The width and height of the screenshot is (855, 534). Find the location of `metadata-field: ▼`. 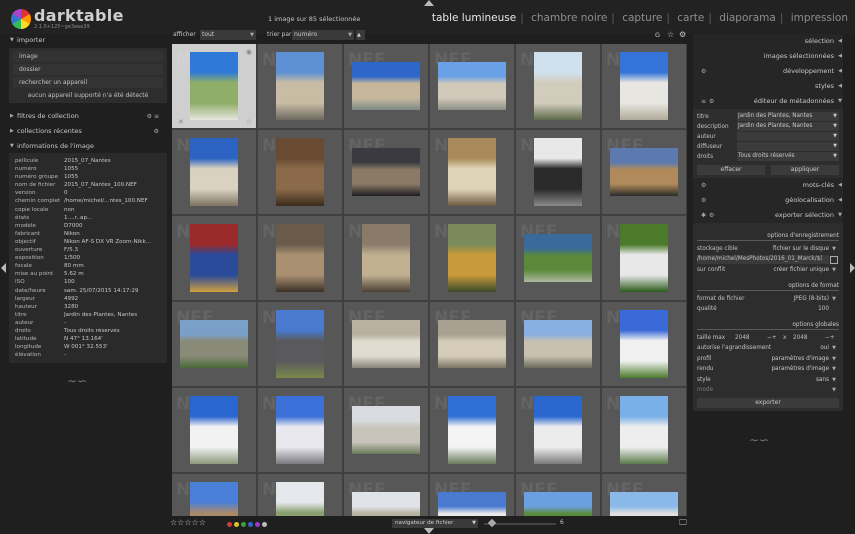

metadata-field: ▼ is located at coordinates (788, 146).